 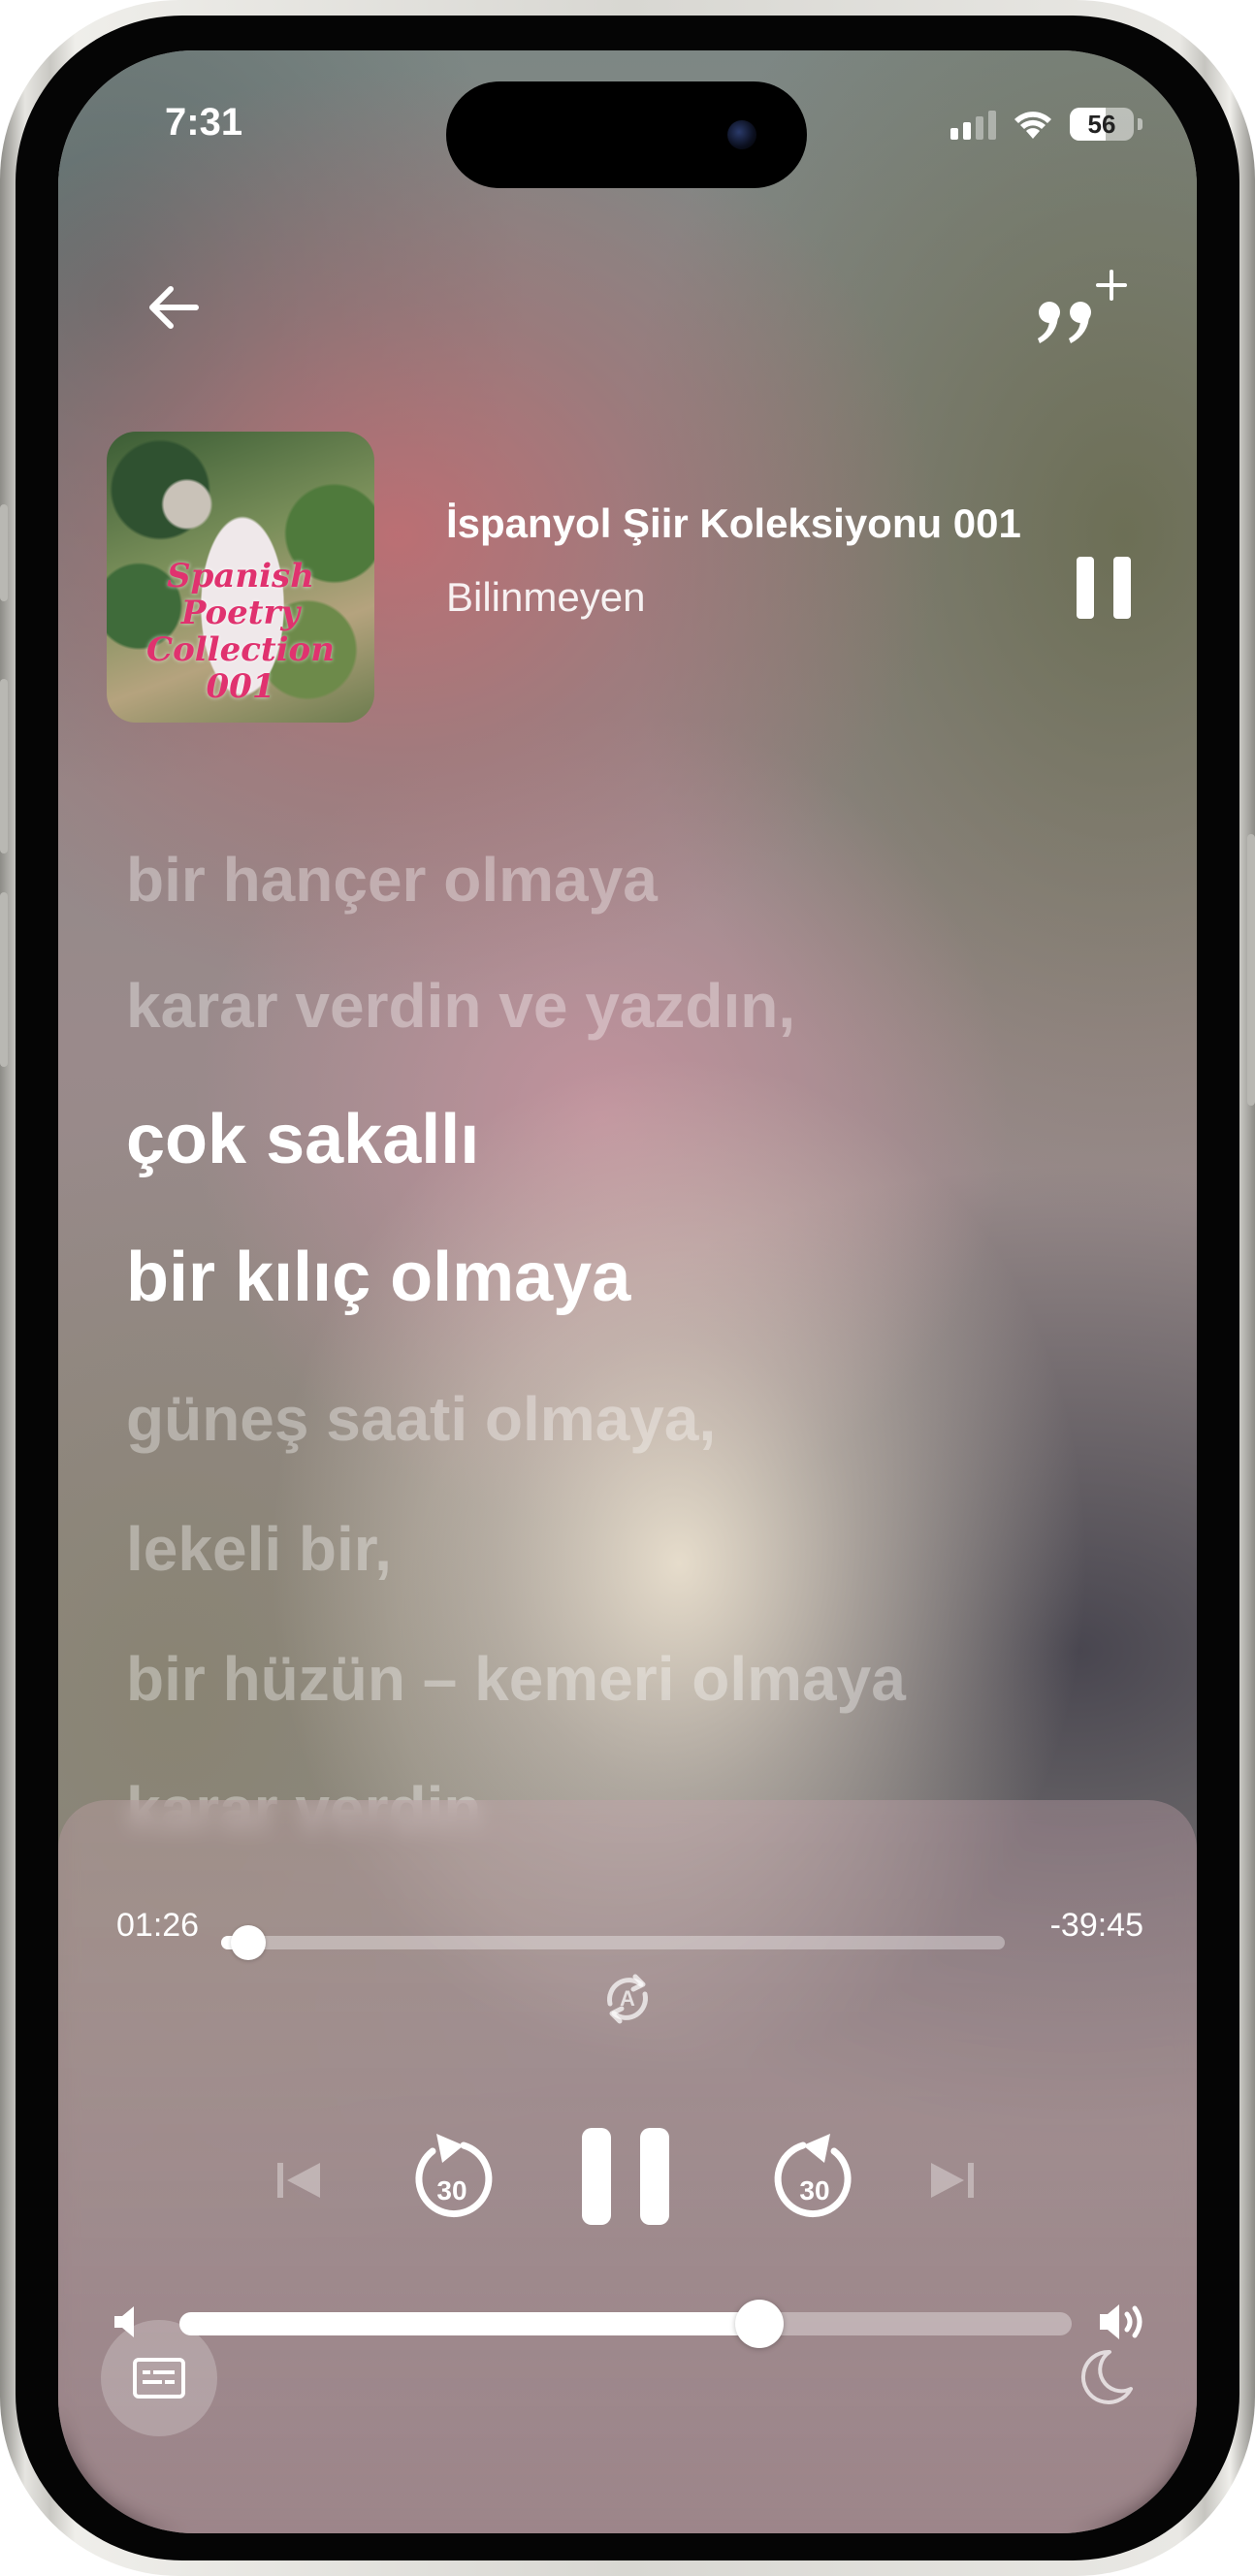 I want to click on volume-high-icon, so click(x=1125, y=2322).